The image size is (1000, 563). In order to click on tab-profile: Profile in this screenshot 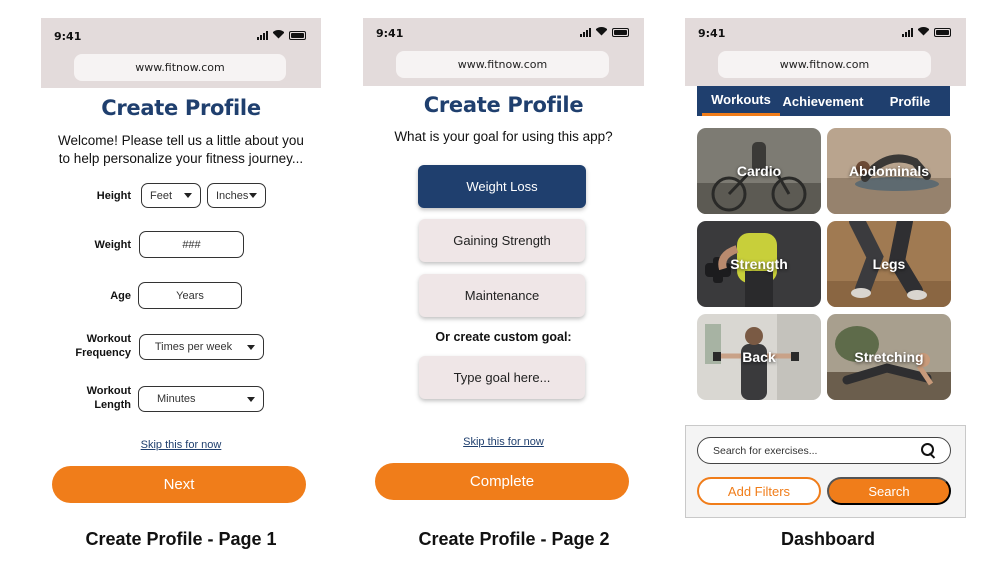, I will do `click(910, 101)`.